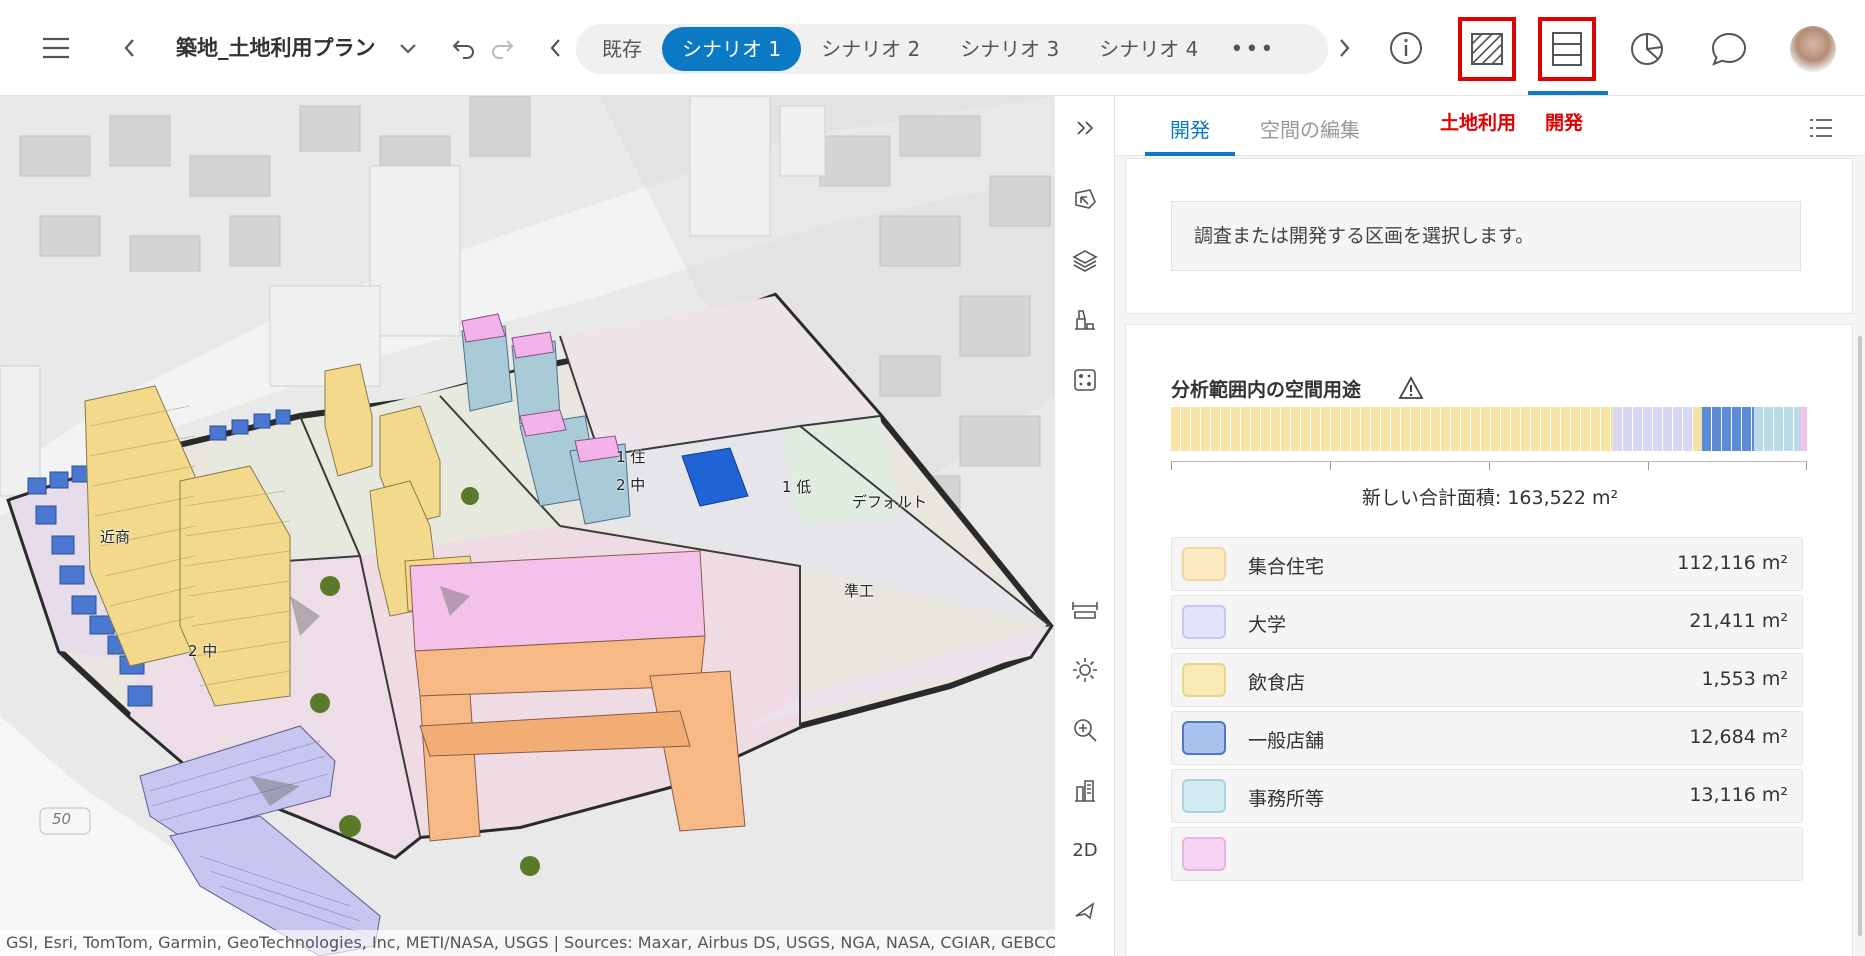  I want to click on zoom-search-icon, so click(1085, 730).